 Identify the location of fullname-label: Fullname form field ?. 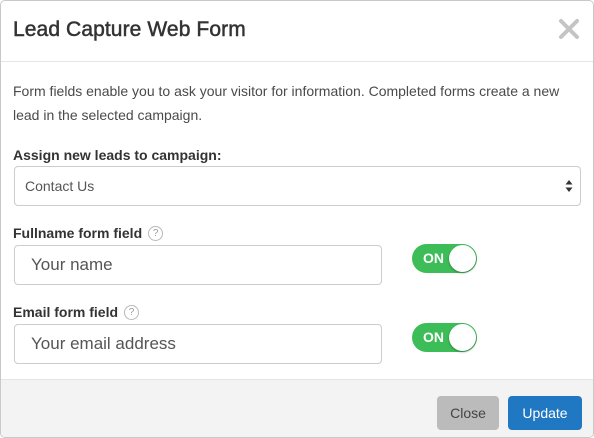
(88, 233).